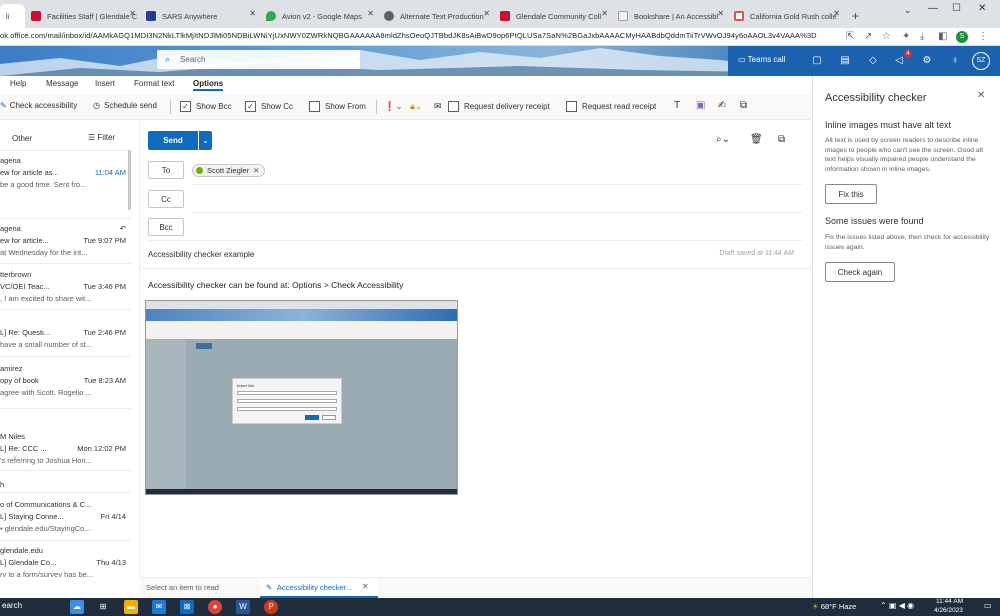 This screenshot has height=616, width=1000. I want to click on browser-tab-sars: SARS Anywhere ✕, so click(200, 16).